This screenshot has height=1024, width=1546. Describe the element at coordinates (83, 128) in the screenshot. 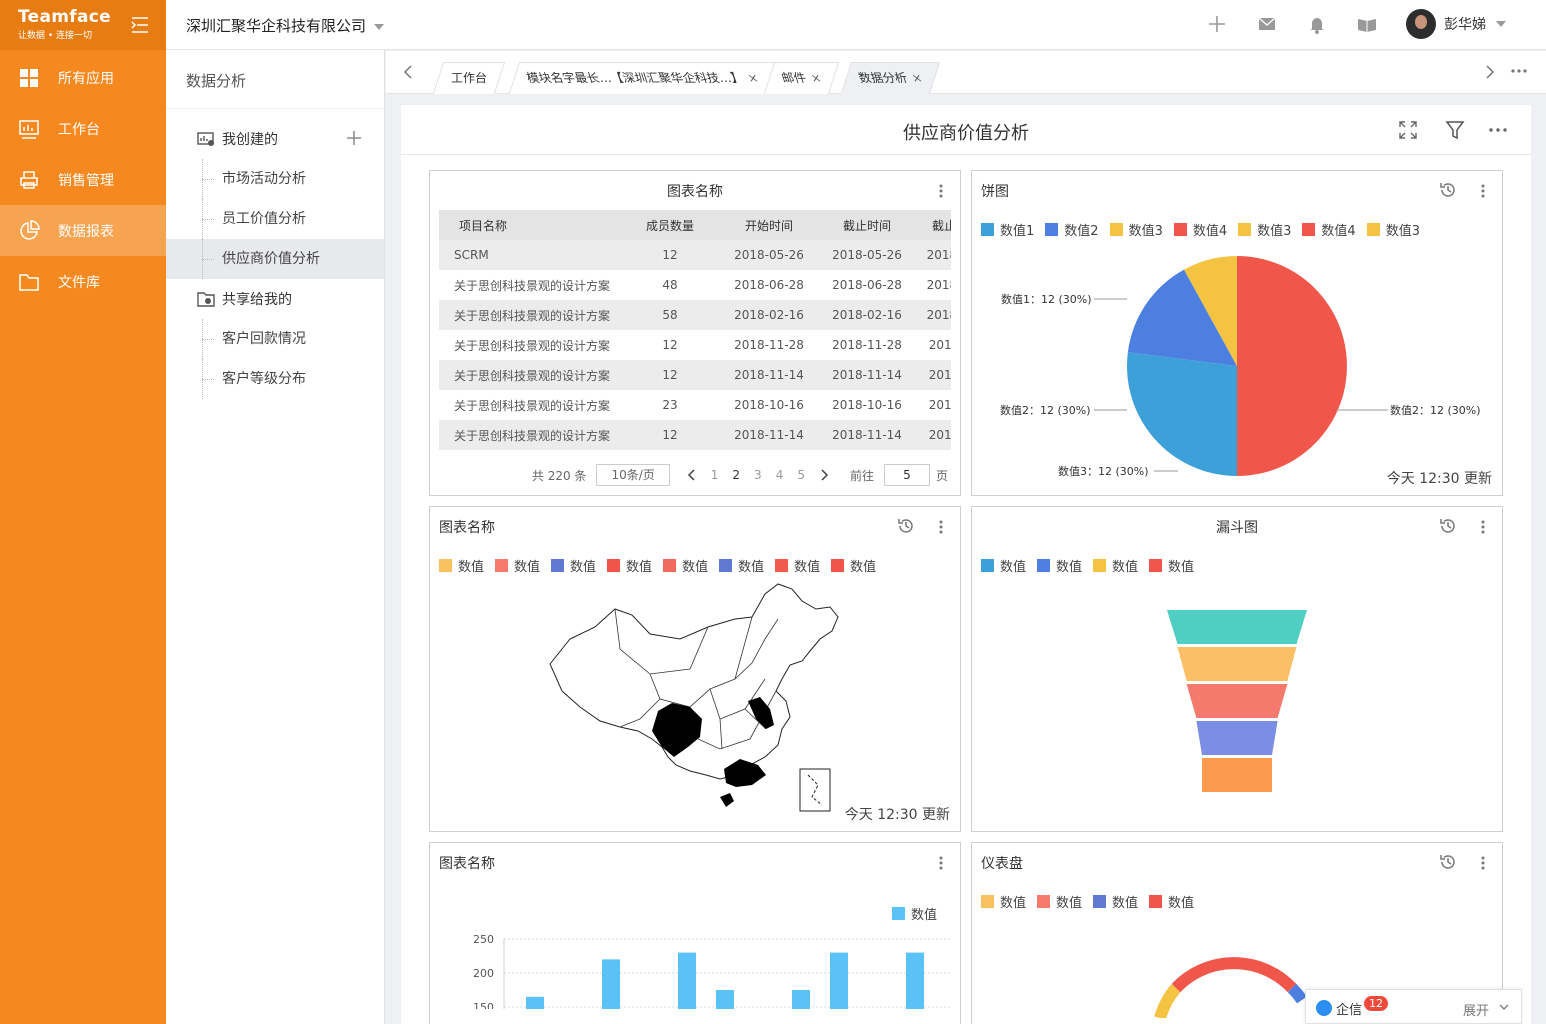

I see `nav-item-workbench: 工作台` at that location.